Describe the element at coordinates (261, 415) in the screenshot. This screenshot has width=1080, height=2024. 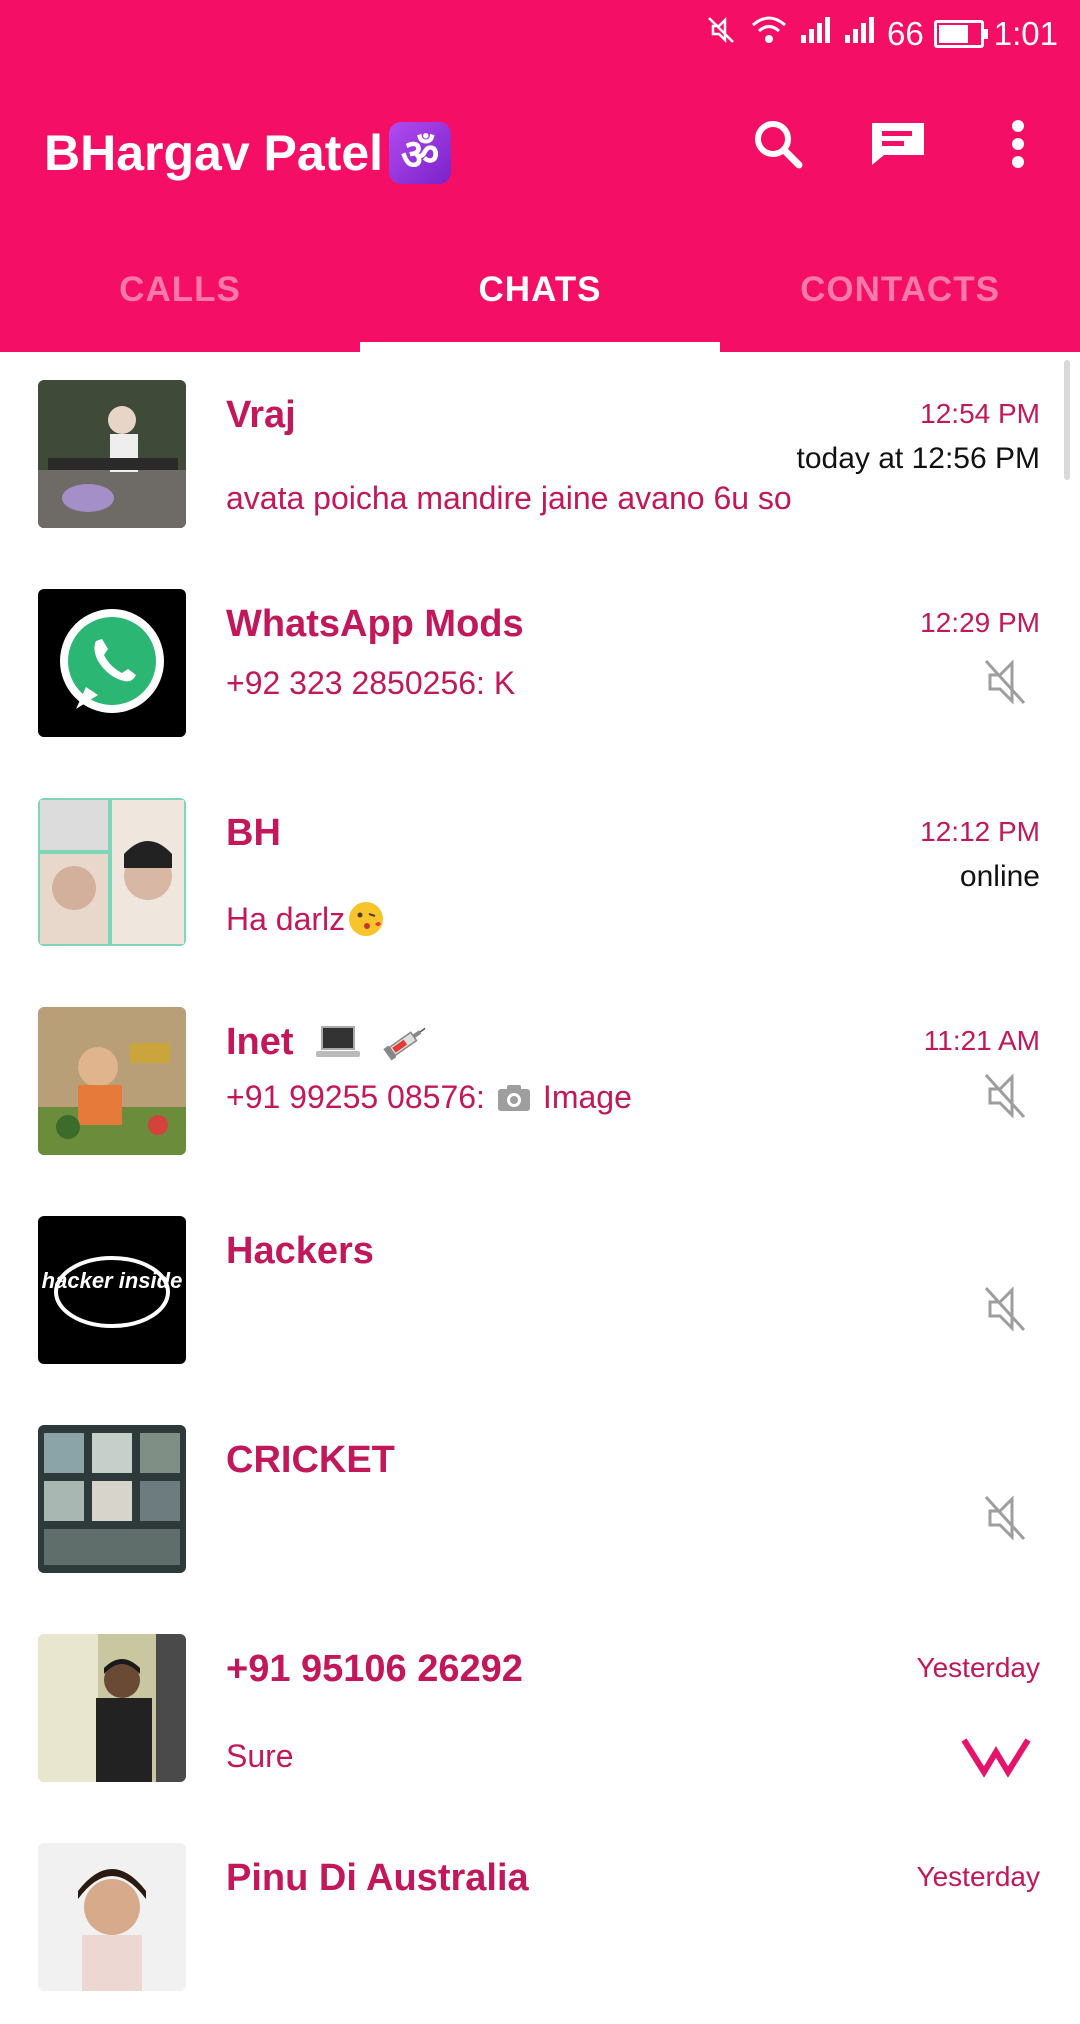
I see `chat-name: Vraj` at that location.